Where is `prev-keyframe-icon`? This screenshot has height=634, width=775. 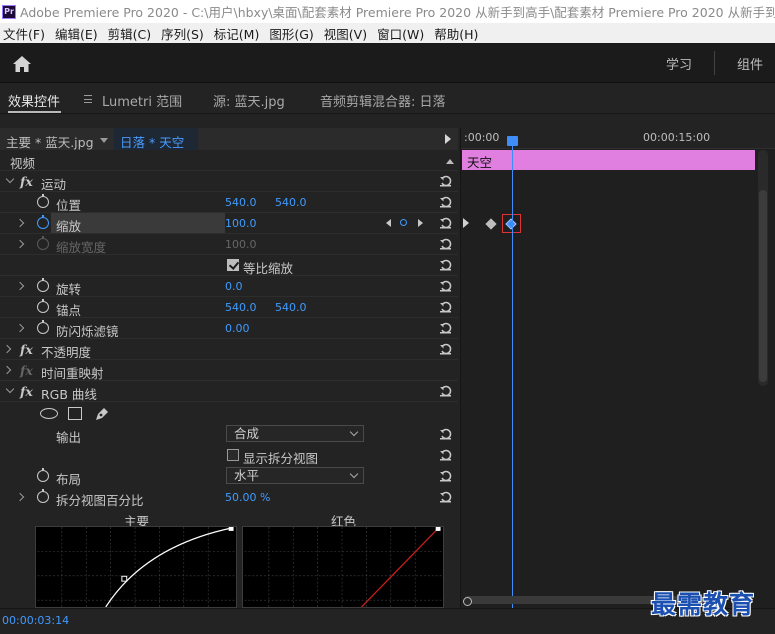 prev-keyframe-icon is located at coordinates (388, 223).